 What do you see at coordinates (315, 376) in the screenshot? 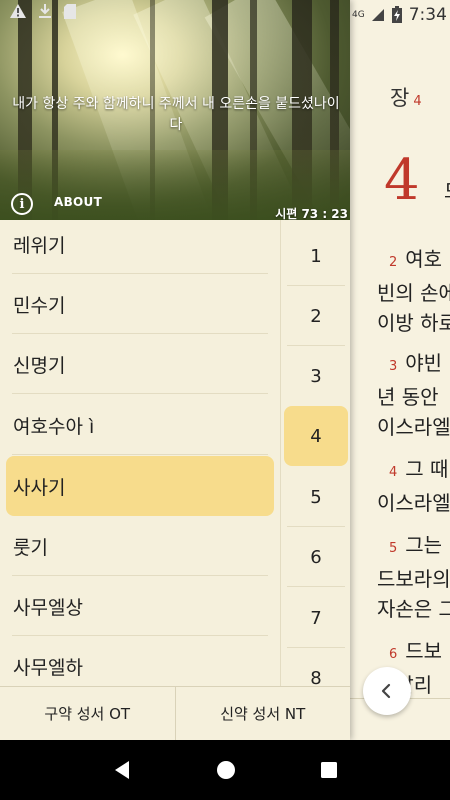
I see `chapter-item: 3` at bounding box center [315, 376].